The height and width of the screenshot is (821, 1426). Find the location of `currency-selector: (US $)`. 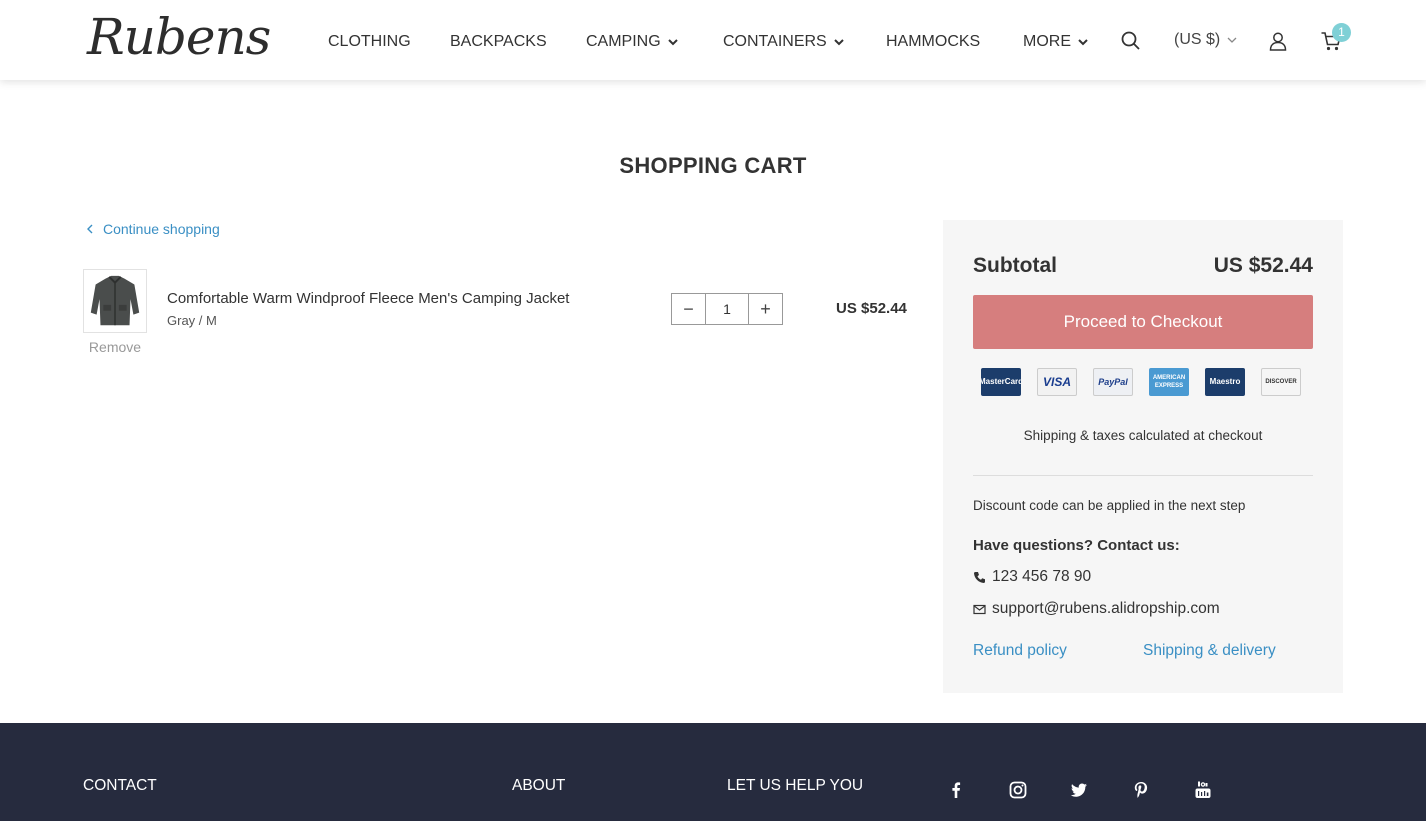

currency-selector: (US $) is located at coordinates (1206, 40).